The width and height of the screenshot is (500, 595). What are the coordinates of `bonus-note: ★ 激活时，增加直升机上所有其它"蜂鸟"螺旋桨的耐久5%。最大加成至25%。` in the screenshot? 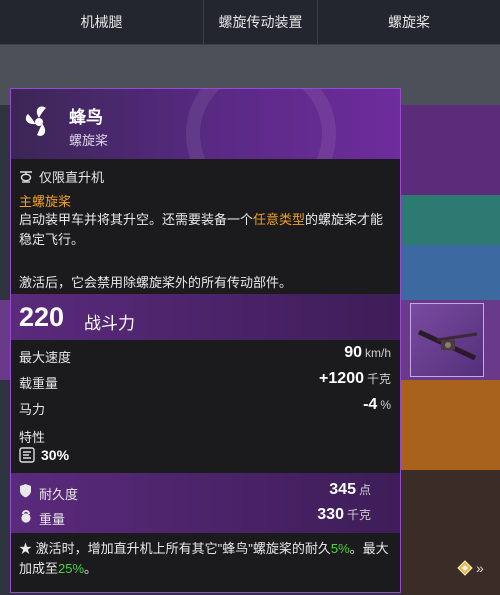 It's located at (206, 559).